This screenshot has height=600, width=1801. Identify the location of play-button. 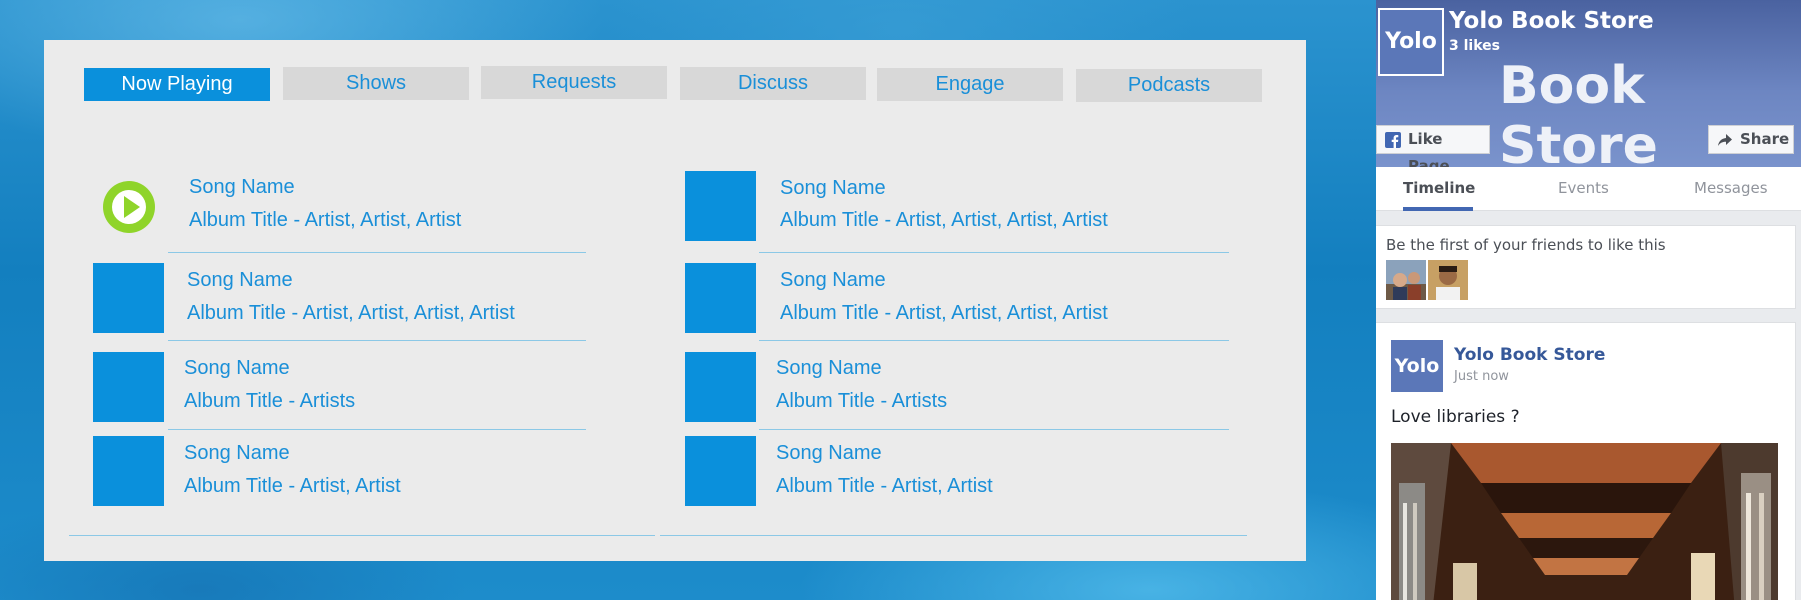
(129, 207).